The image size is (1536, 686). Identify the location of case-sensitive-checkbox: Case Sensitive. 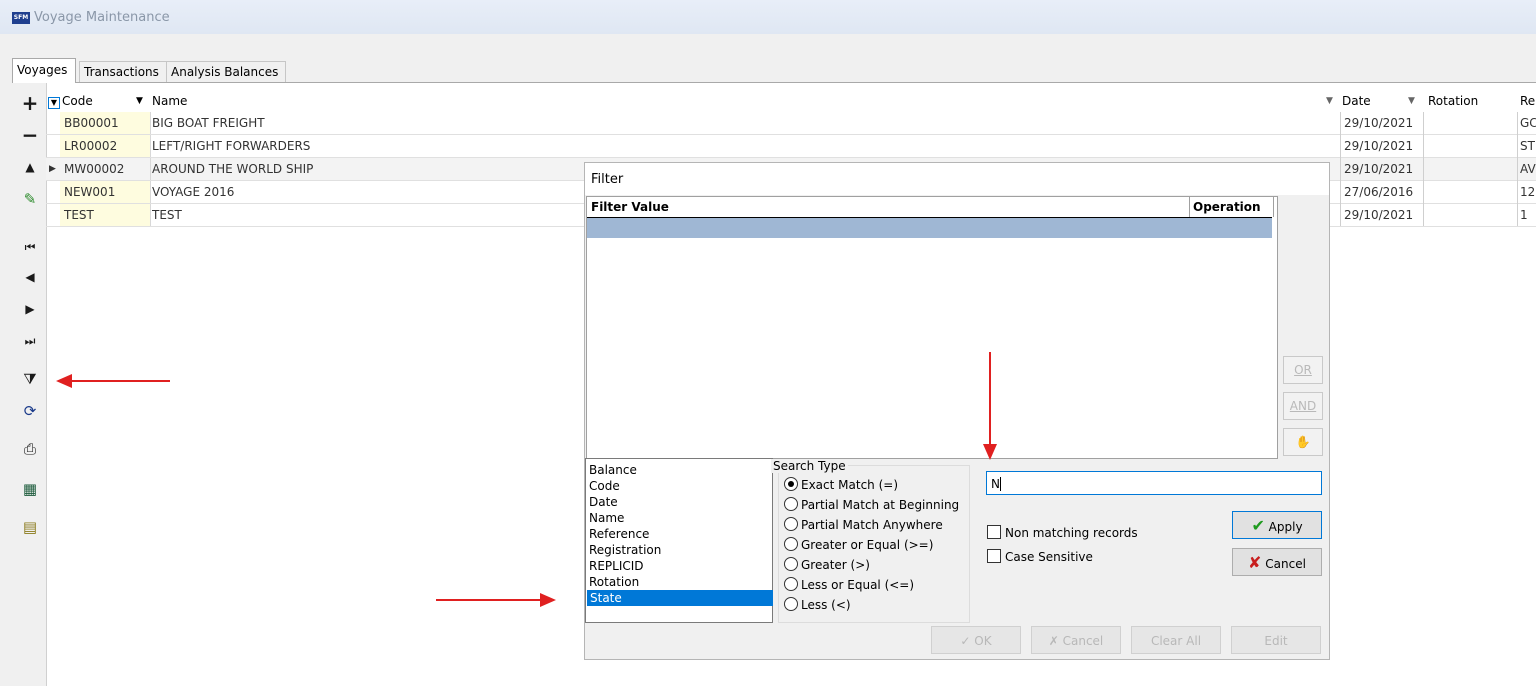
(1040, 557).